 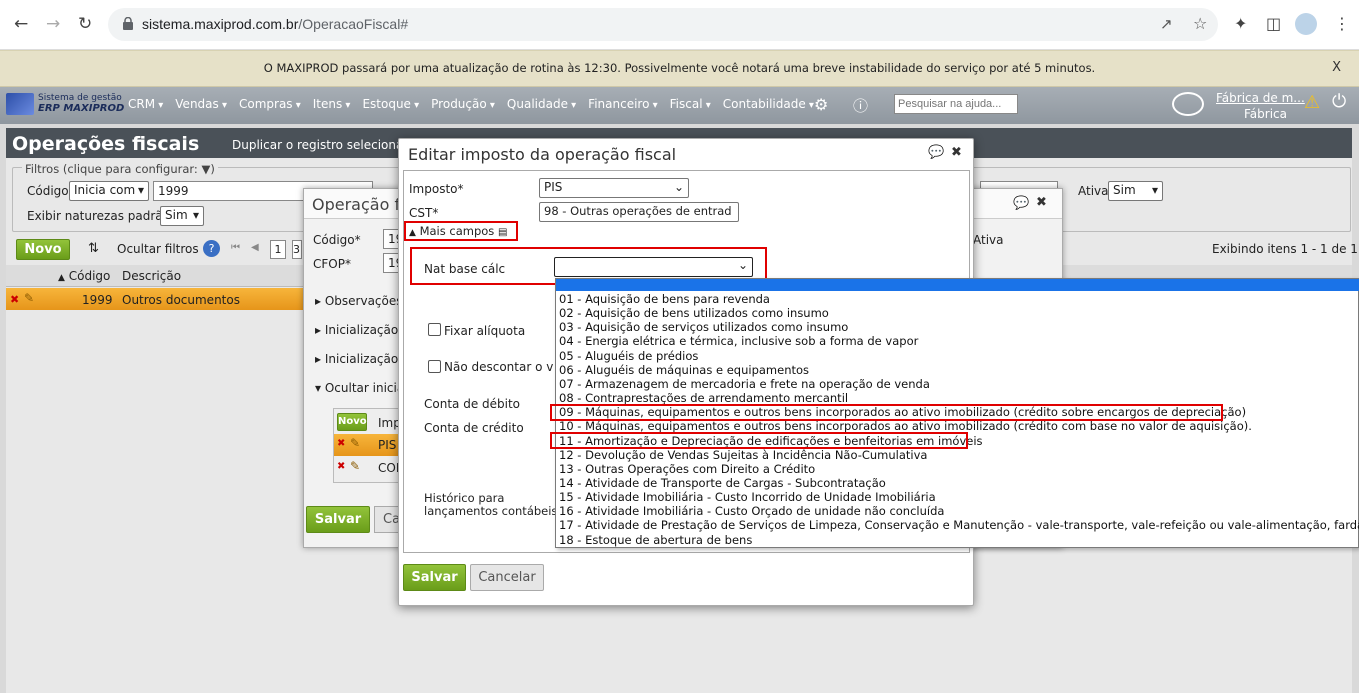 What do you see at coordinates (614, 188) in the screenshot?
I see `imposto-select: PIS ⌄` at bounding box center [614, 188].